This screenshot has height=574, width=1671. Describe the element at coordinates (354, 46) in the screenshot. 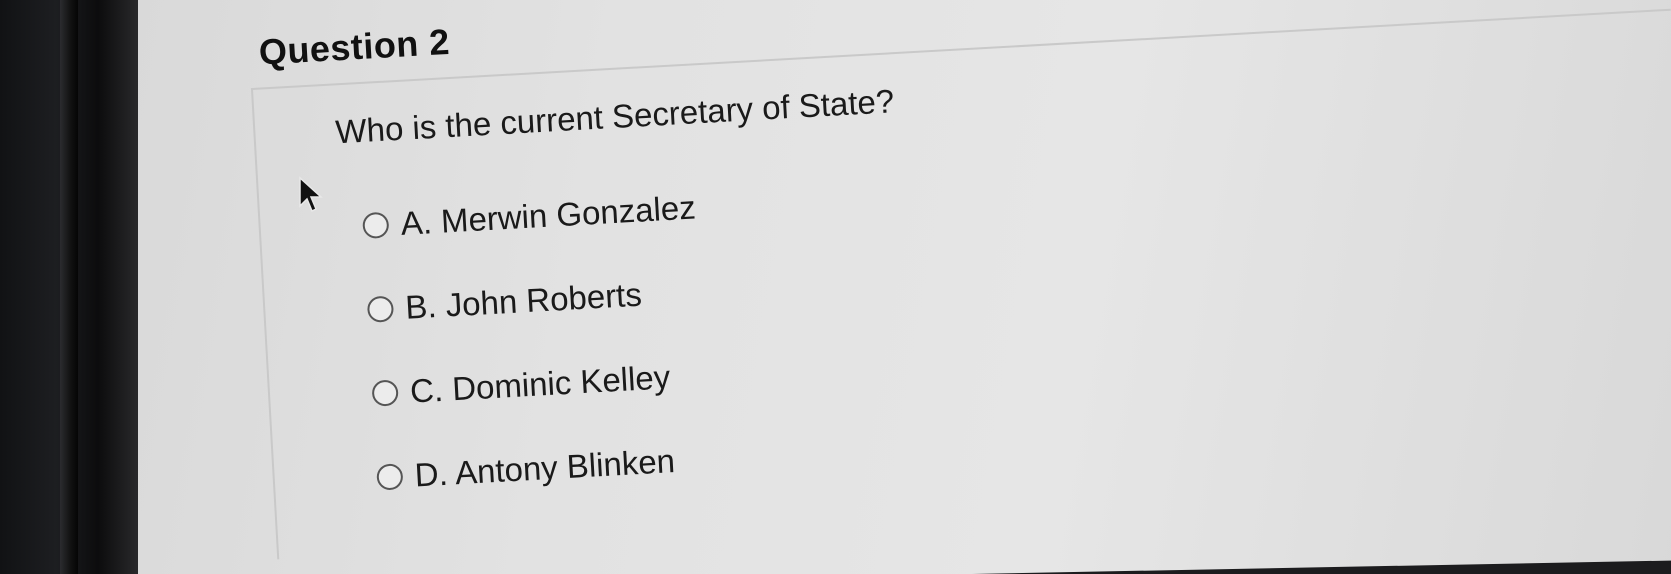

I see `question-title: Question 2` at that location.